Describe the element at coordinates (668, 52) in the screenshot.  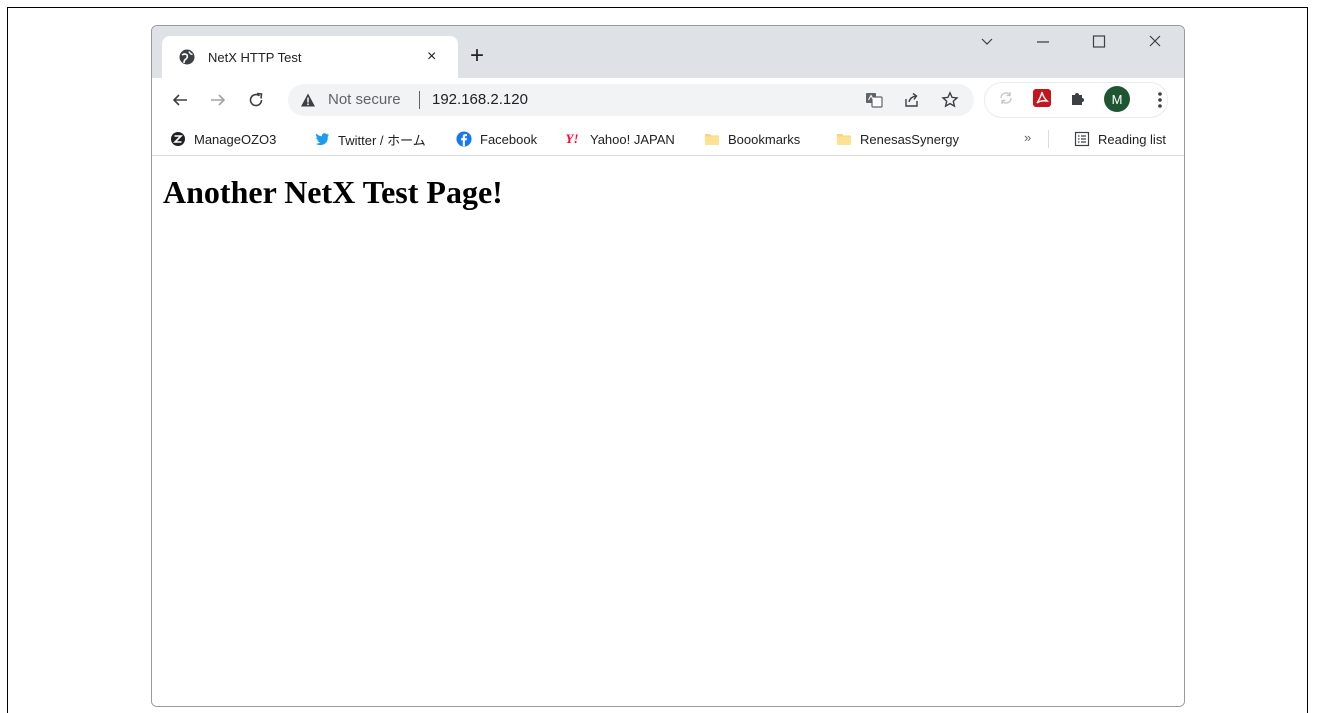
I see `tab-strip: NetX HTTP Test × +` at that location.